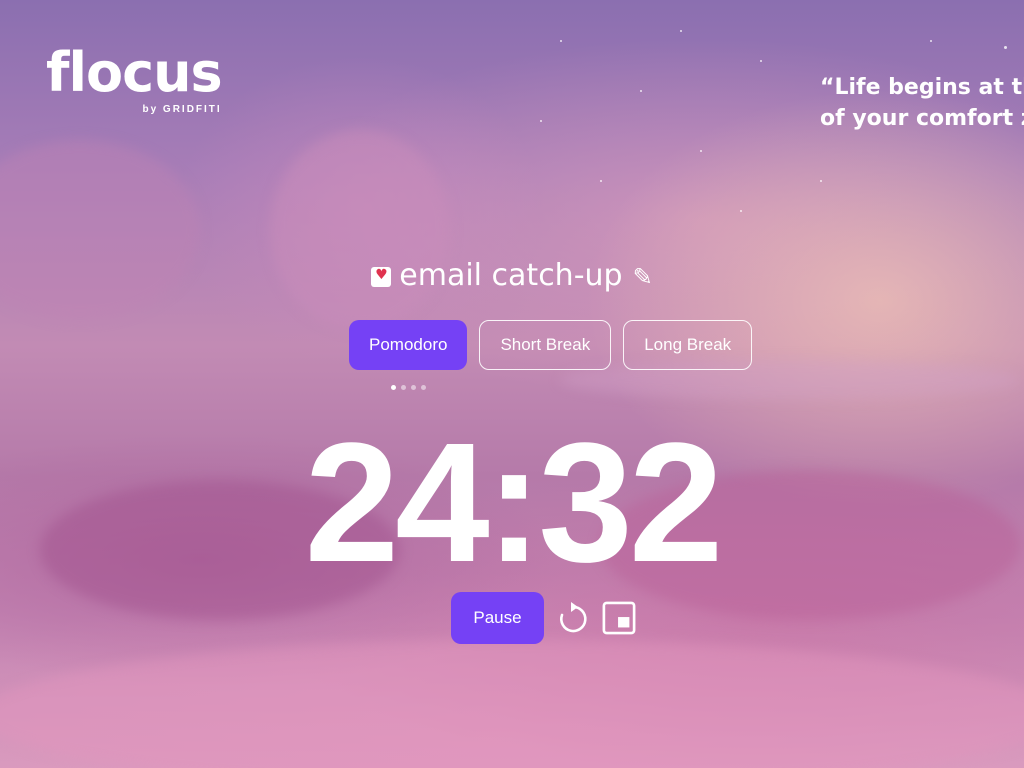 The width and height of the screenshot is (1024, 768). What do you see at coordinates (922, 118) in the screenshot?
I see `quote-line-2: of your comfort zone` at bounding box center [922, 118].